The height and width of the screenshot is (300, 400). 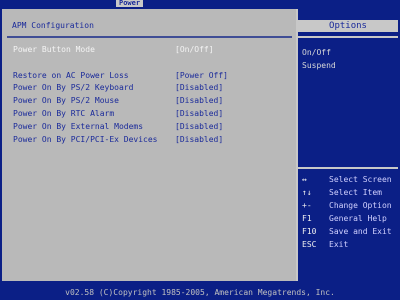 I want to click on keyhelp-exit: ESC Exit, so click(x=350, y=245).